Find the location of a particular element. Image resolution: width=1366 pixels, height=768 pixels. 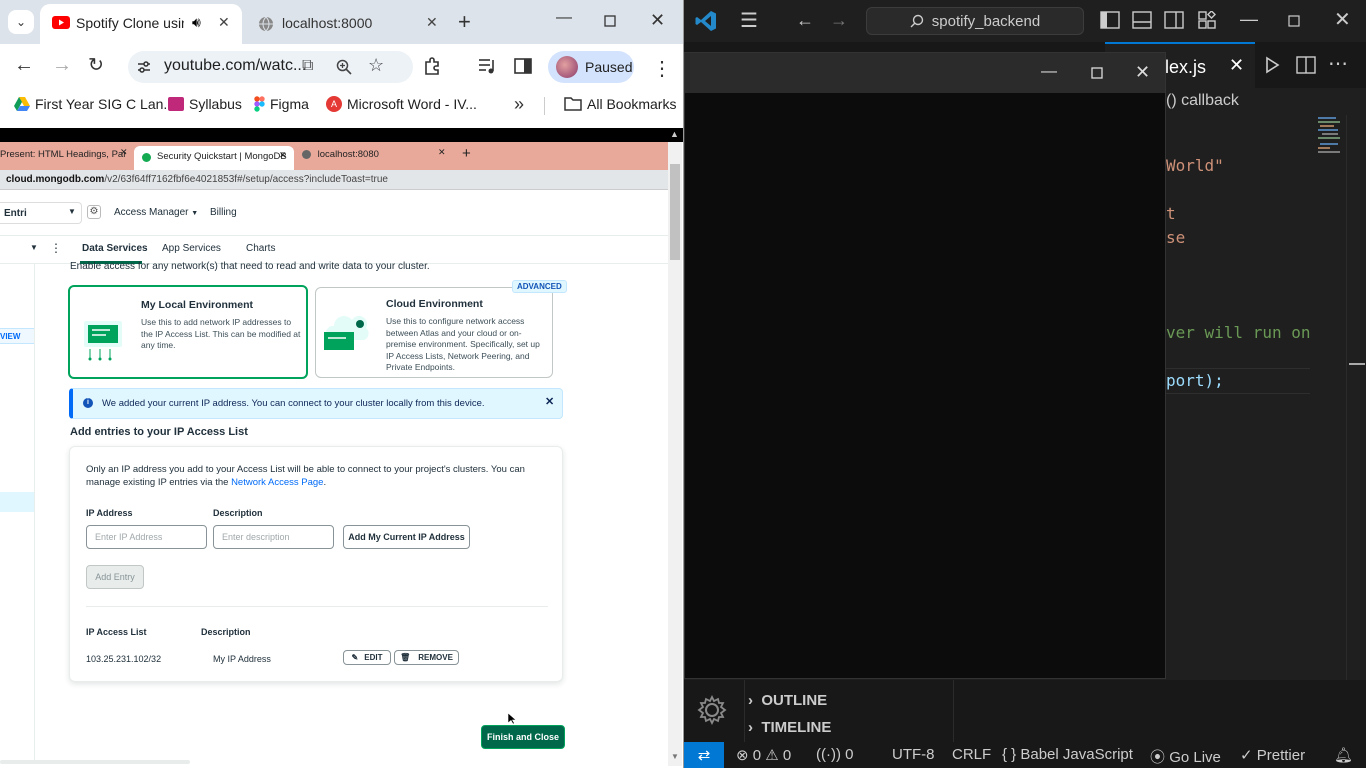

manage-gear-icon is located at coordinates (712, 710).